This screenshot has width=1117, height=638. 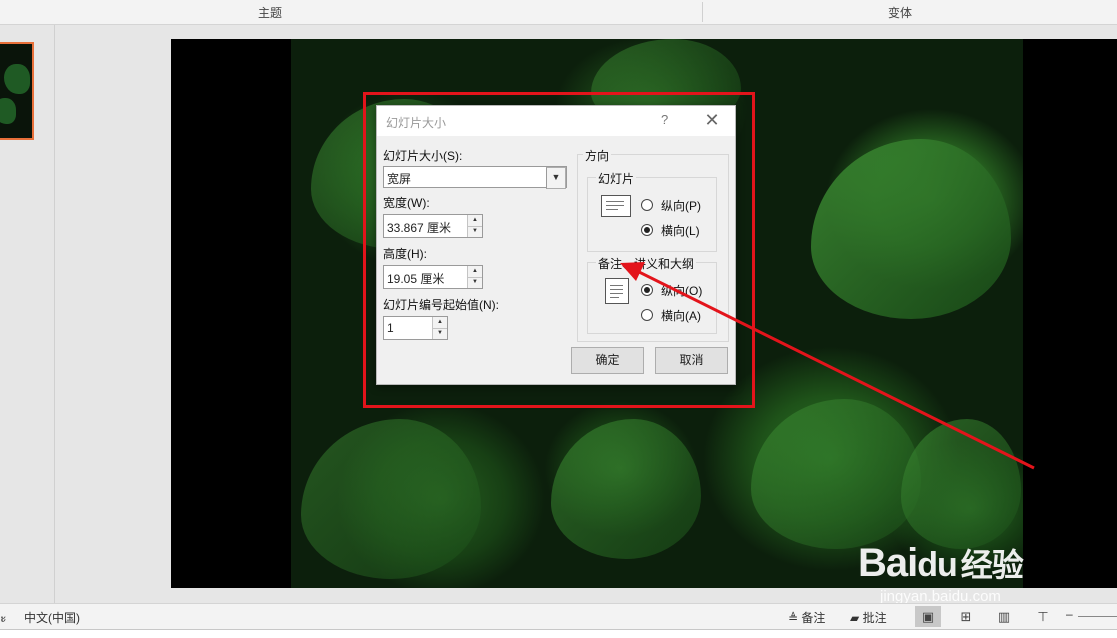 I want to click on comments-label: 批注, so click(x=874, y=618).